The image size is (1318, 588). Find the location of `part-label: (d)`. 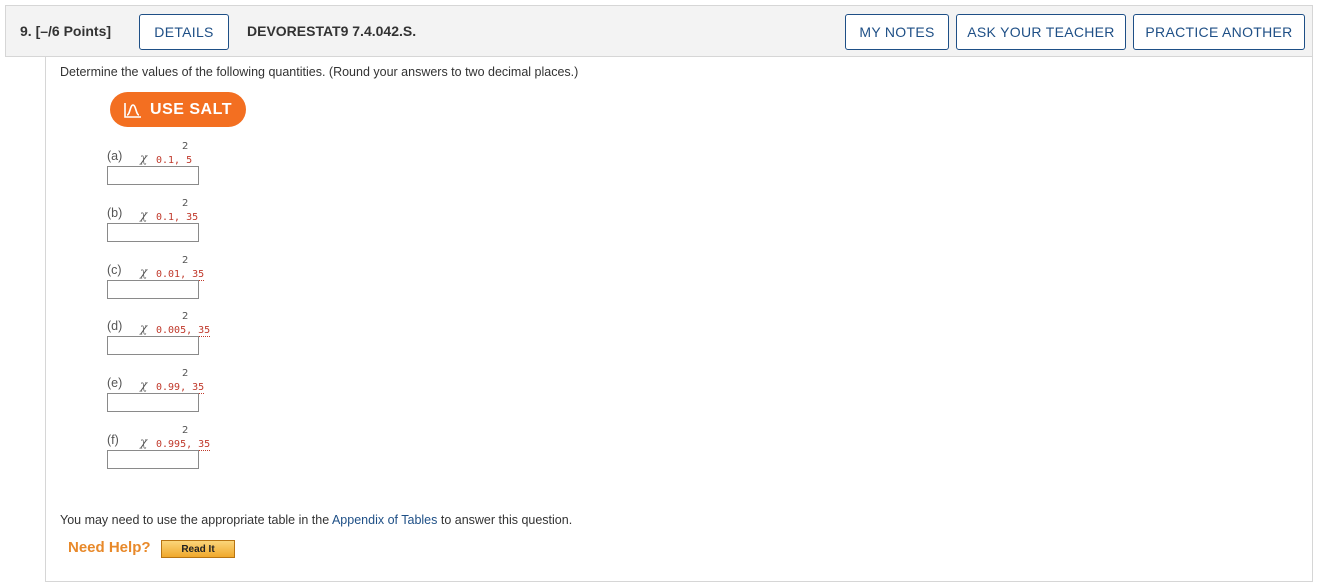

part-label: (d) is located at coordinates (115, 326).